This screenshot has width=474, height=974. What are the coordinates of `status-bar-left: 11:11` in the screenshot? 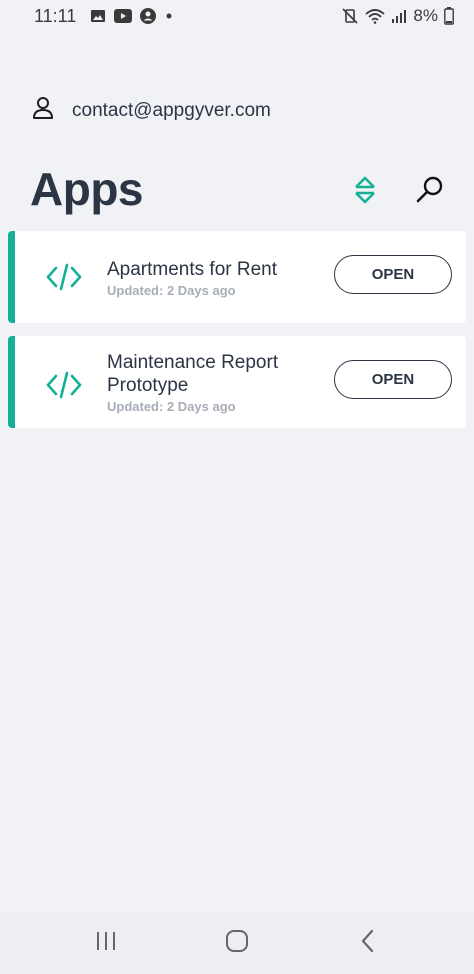 It's located at (104, 16).